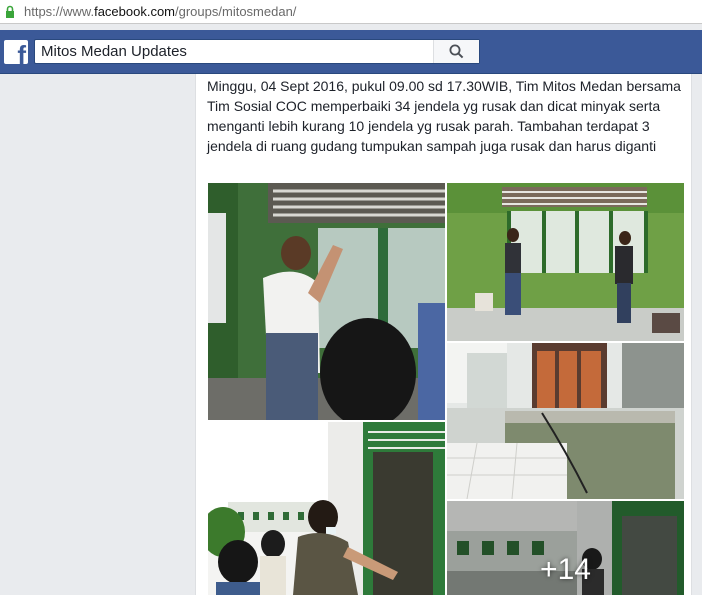  What do you see at coordinates (565, 570) in the screenshot?
I see `more-photos-count: +14` at bounding box center [565, 570].